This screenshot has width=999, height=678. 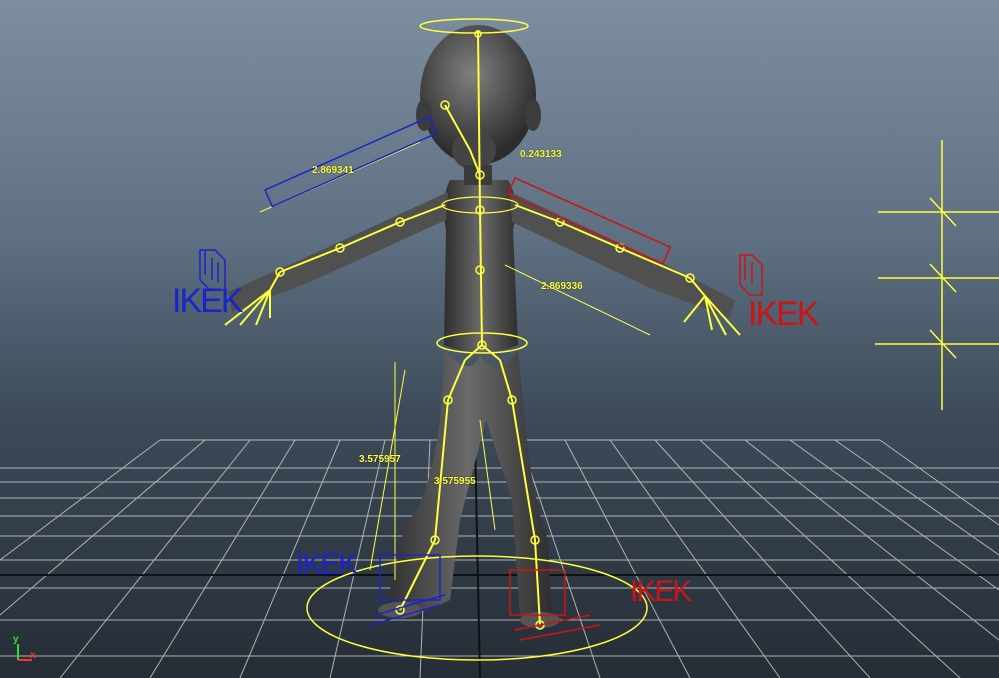 What do you see at coordinates (562, 286) in the screenshot?
I see `measure-right-arm: 2.869336` at bounding box center [562, 286].